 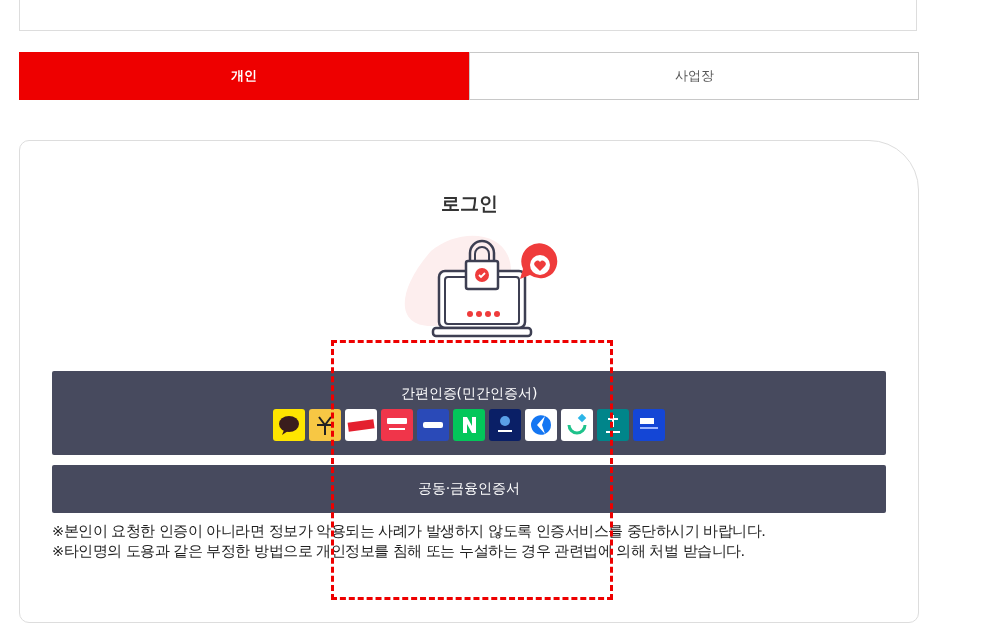 What do you see at coordinates (469, 489) in the screenshot?
I see `certificate-button: 공동·금융인증서` at bounding box center [469, 489].